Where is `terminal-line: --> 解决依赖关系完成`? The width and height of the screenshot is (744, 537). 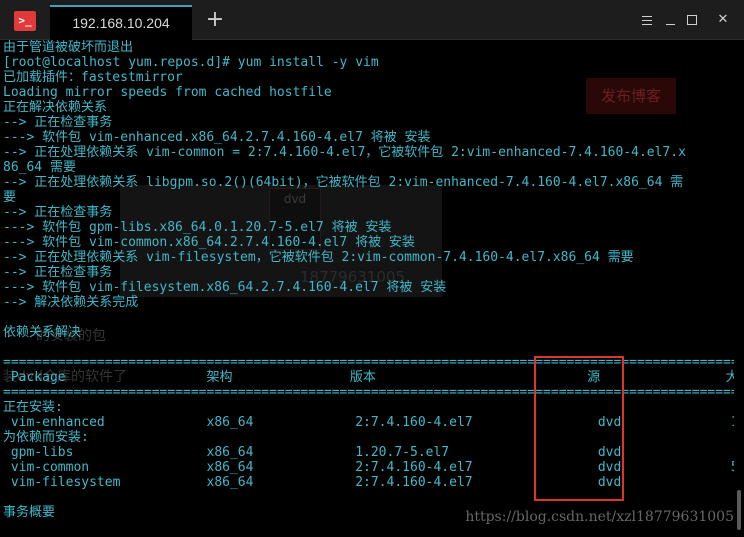 terminal-line: --> 解决依赖关系完成 is located at coordinates (71, 302).